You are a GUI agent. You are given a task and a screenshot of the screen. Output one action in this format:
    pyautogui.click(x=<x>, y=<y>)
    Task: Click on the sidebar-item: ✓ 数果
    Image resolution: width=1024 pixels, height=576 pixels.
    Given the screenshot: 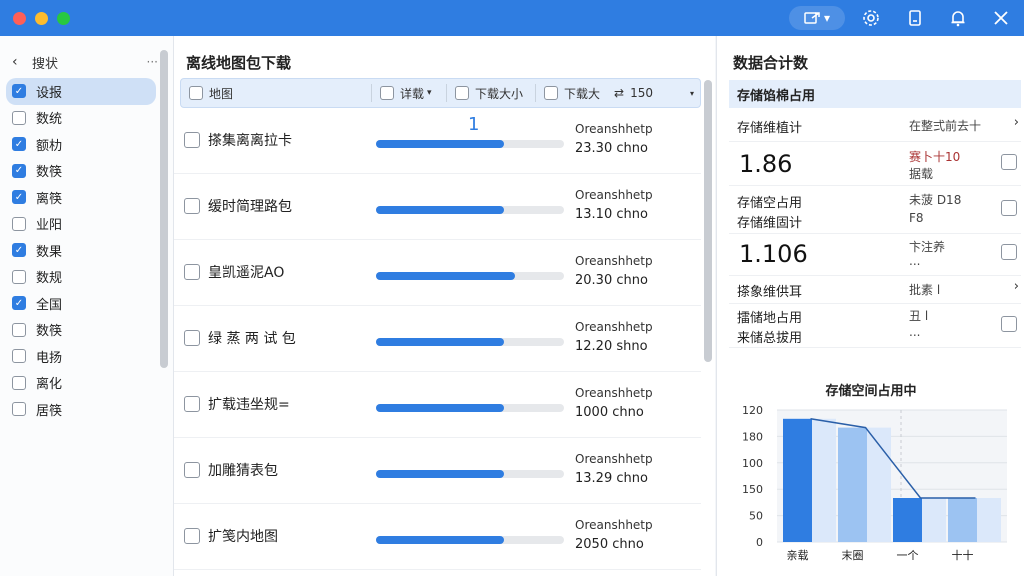 What is the action you would take?
    pyautogui.click(x=81, y=250)
    